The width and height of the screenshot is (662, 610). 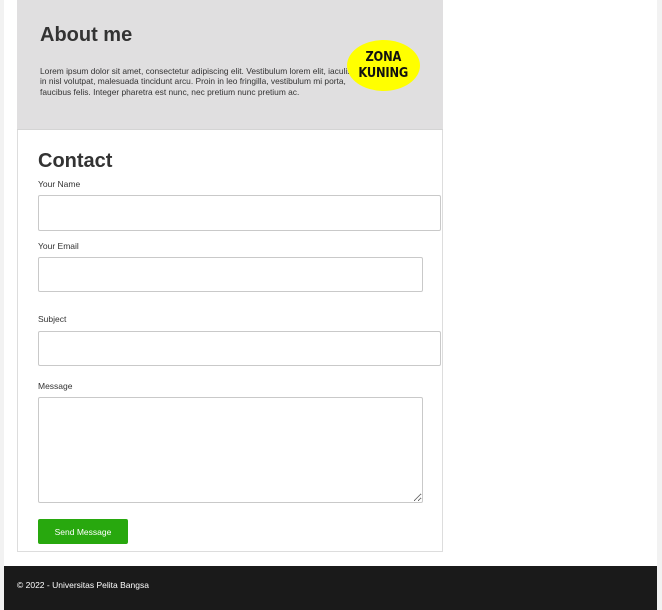 What do you see at coordinates (330, 588) in the screenshot?
I see `footer: © 2022 - Universitas Pelita Bangsa` at bounding box center [330, 588].